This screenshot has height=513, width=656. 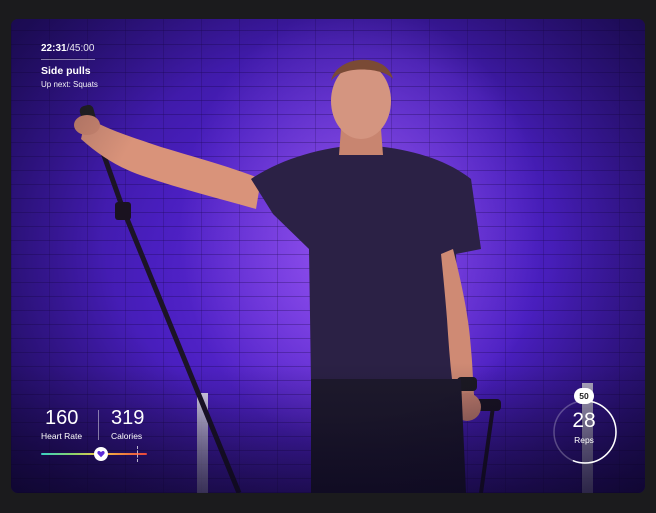 What do you see at coordinates (66, 71) in the screenshot?
I see `current-exercise-title: Side pulls` at bounding box center [66, 71].